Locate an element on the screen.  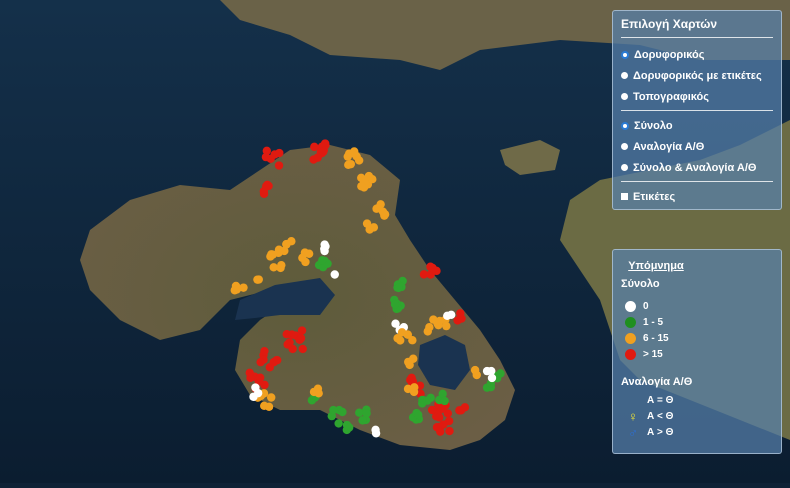
option-label: Σύνολο is located at coordinates (653, 125).